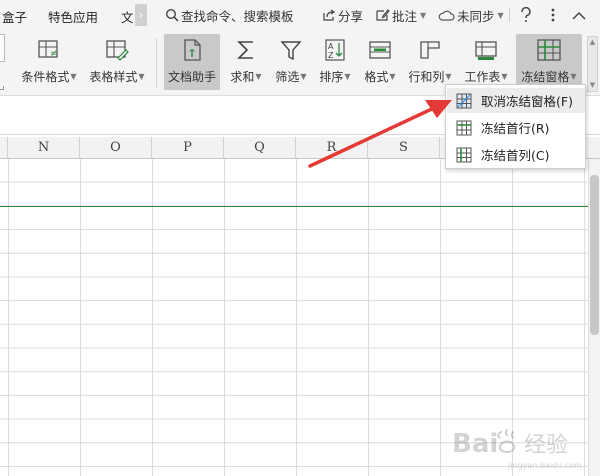 This screenshot has width=600, height=476. What do you see at coordinates (527, 101) in the screenshot?
I see `menu-item-label: 取消冻结窗格(F)` at bounding box center [527, 101].